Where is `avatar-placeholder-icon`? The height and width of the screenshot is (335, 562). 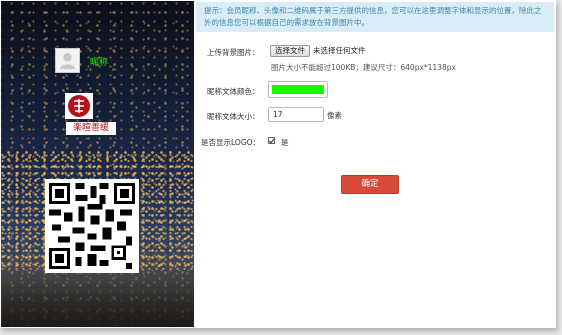 avatar-placeholder-icon is located at coordinates (67, 60).